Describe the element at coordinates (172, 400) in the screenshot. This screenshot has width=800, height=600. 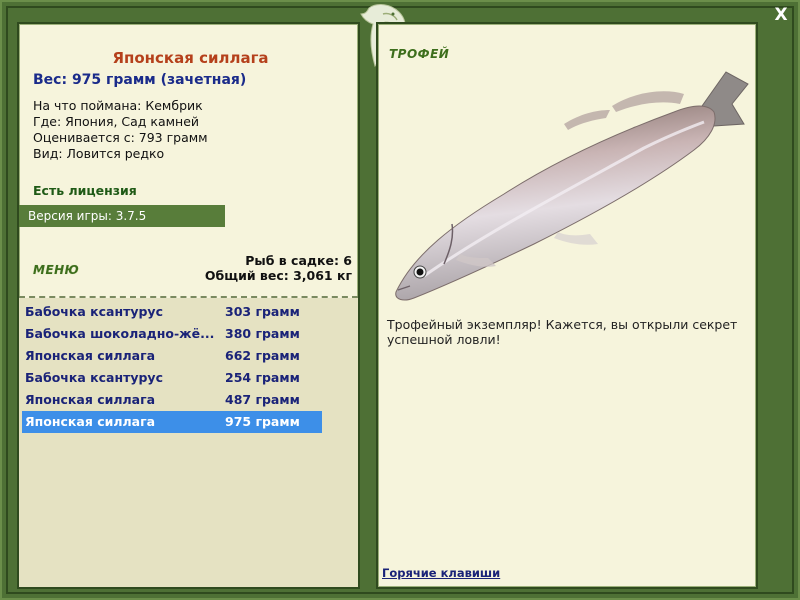
I see `catch-row: Японская силлага 487 грамм` at that location.